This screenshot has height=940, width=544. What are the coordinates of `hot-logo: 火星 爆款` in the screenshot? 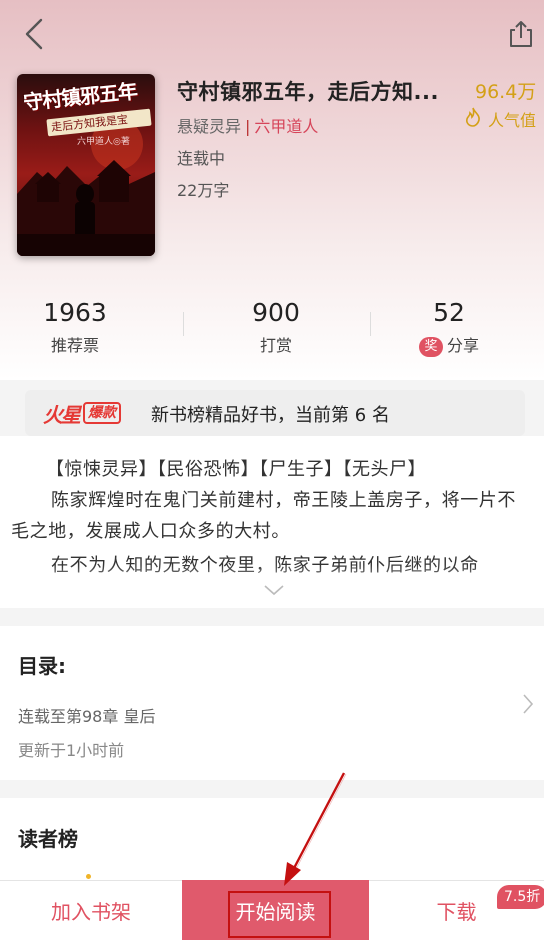 It's located at (82, 413).